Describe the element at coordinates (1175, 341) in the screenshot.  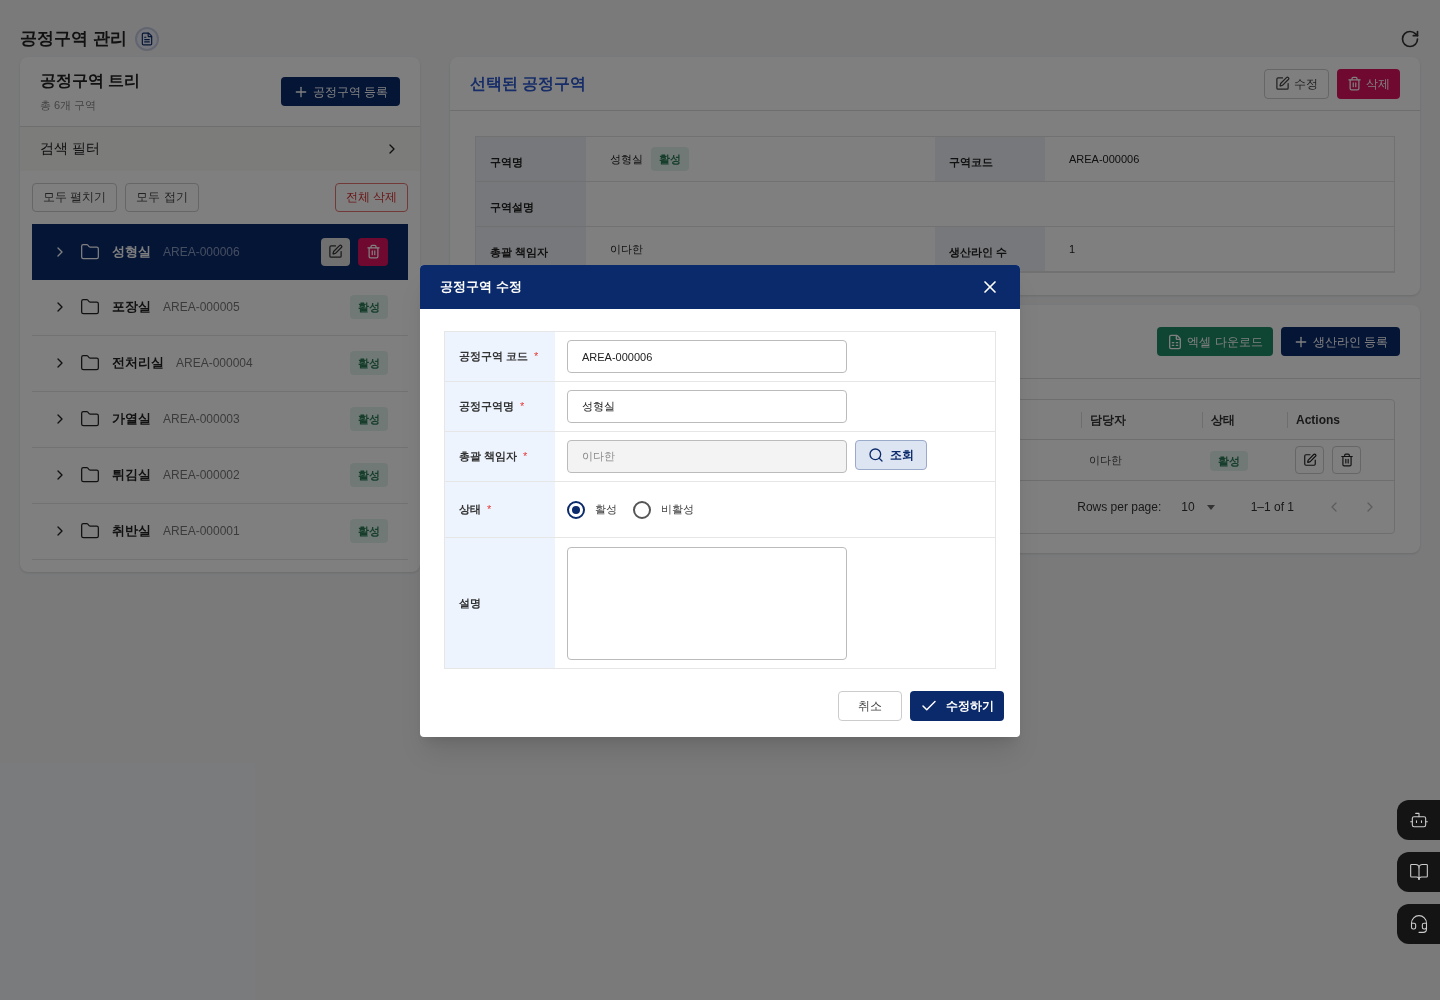
I see `spreadsheet-icon` at that location.